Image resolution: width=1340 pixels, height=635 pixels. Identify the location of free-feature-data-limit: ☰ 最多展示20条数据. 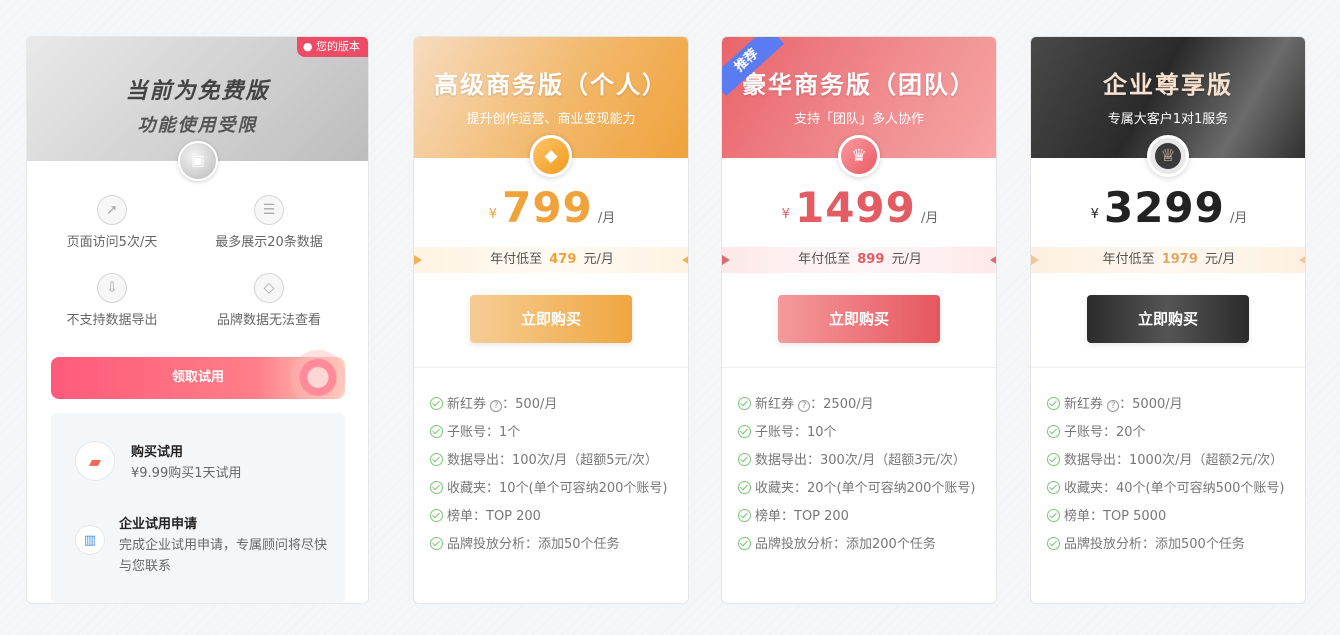
(269, 222).